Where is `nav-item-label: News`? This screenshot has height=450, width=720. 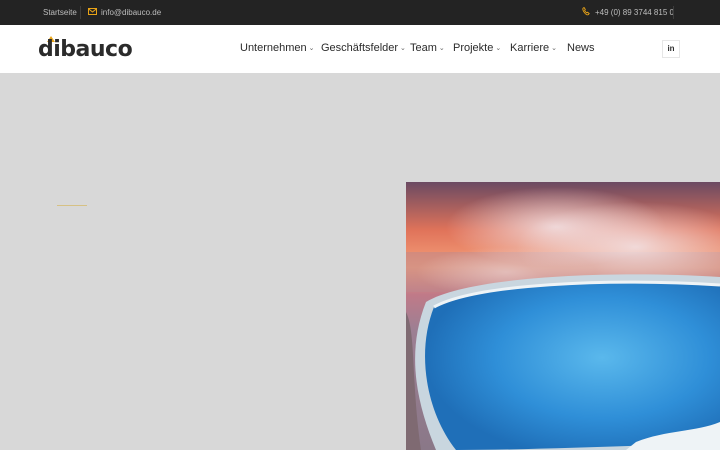 nav-item-label: News is located at coordinates (581, 48).